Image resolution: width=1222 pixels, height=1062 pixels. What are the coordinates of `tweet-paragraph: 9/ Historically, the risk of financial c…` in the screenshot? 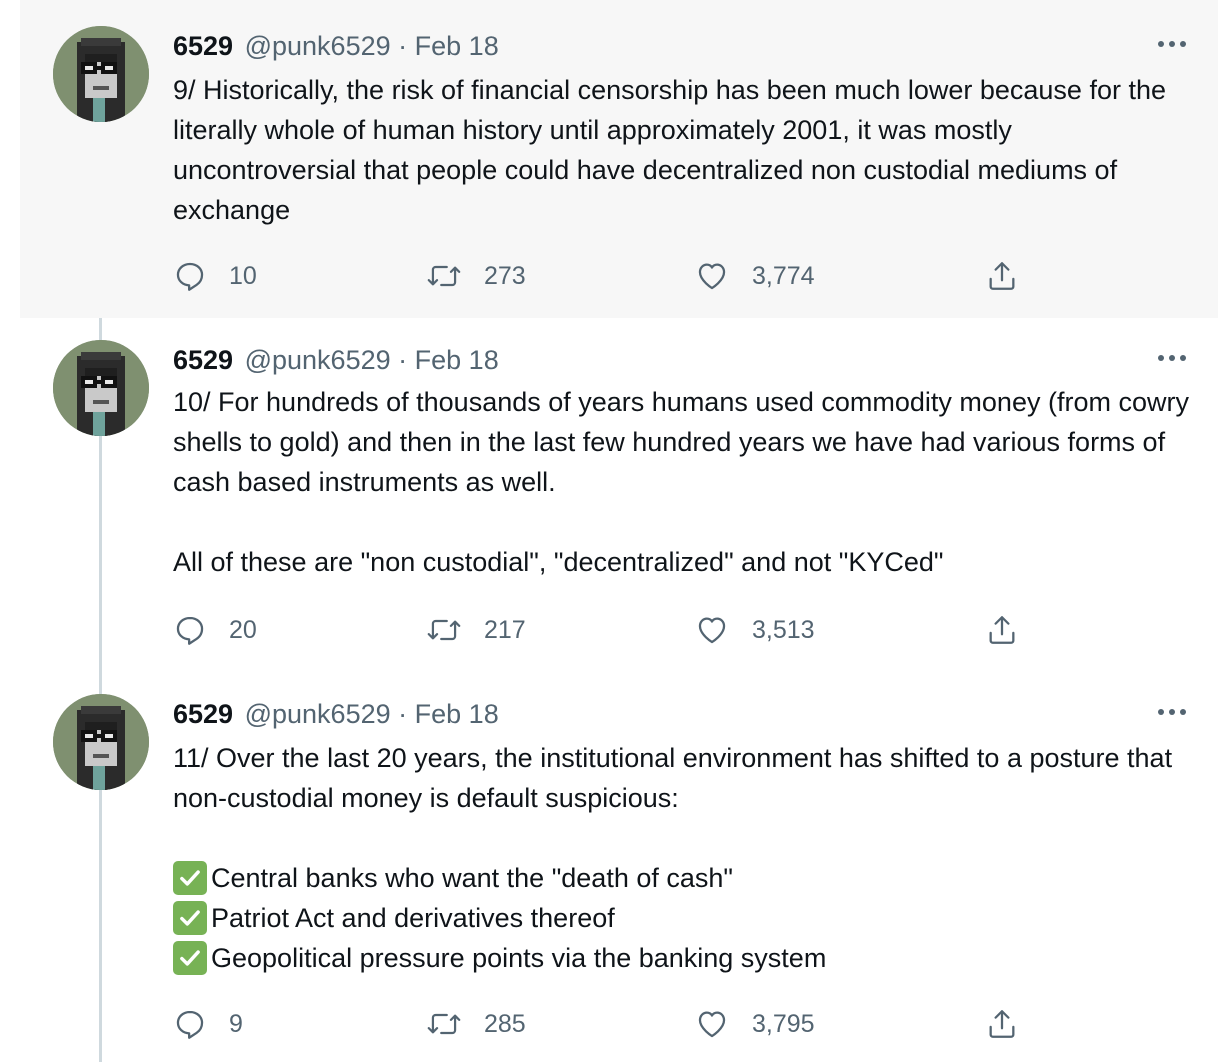 It's located at (669, 150).